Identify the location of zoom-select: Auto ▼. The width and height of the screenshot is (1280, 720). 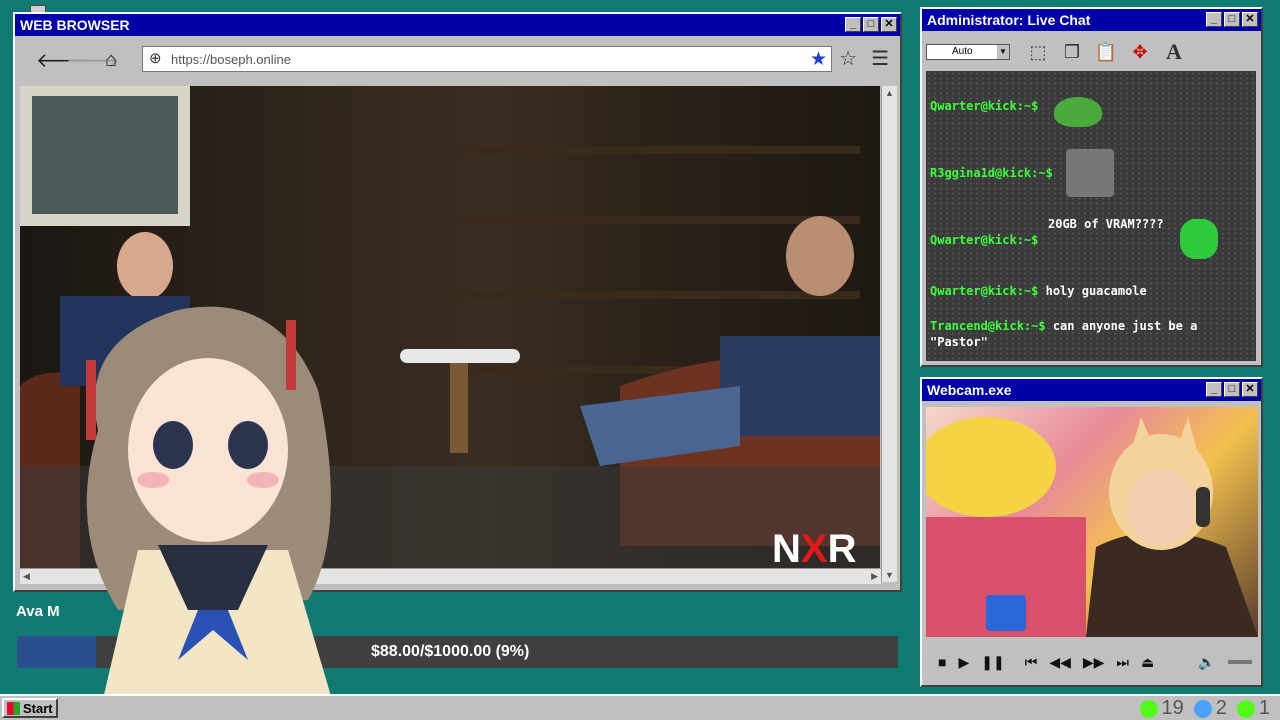
(968, 52).